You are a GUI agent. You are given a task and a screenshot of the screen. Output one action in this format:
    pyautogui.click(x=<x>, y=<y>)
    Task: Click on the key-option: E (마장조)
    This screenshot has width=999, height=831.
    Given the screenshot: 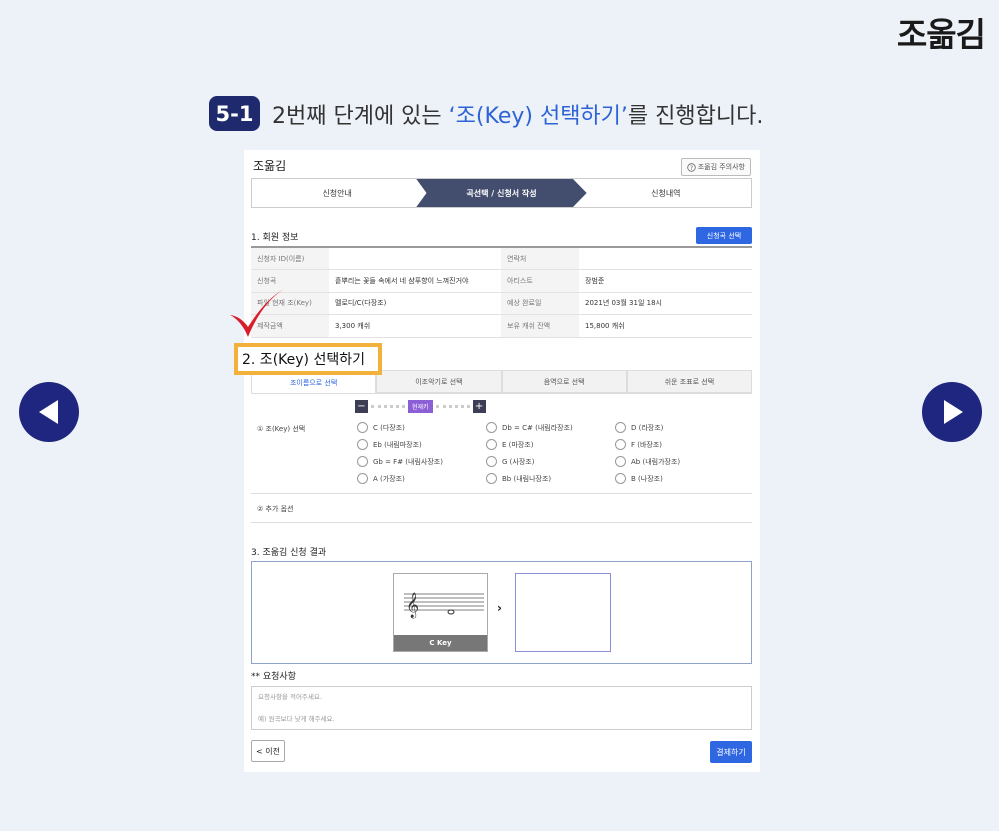 What is the action you would take?
    pyautogui.click(x=509, y=444)
    